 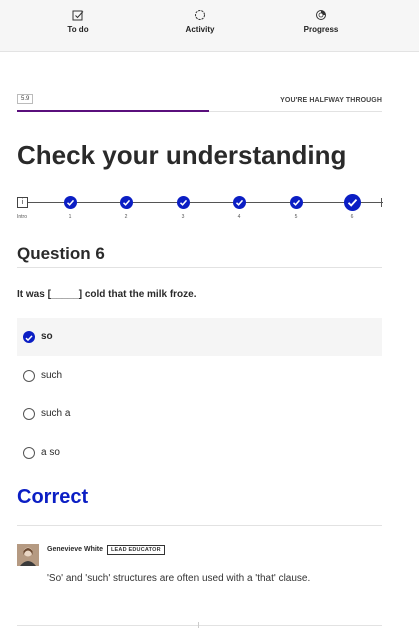 I want to click on nav-todo: To do, so click(x=78, y=21).